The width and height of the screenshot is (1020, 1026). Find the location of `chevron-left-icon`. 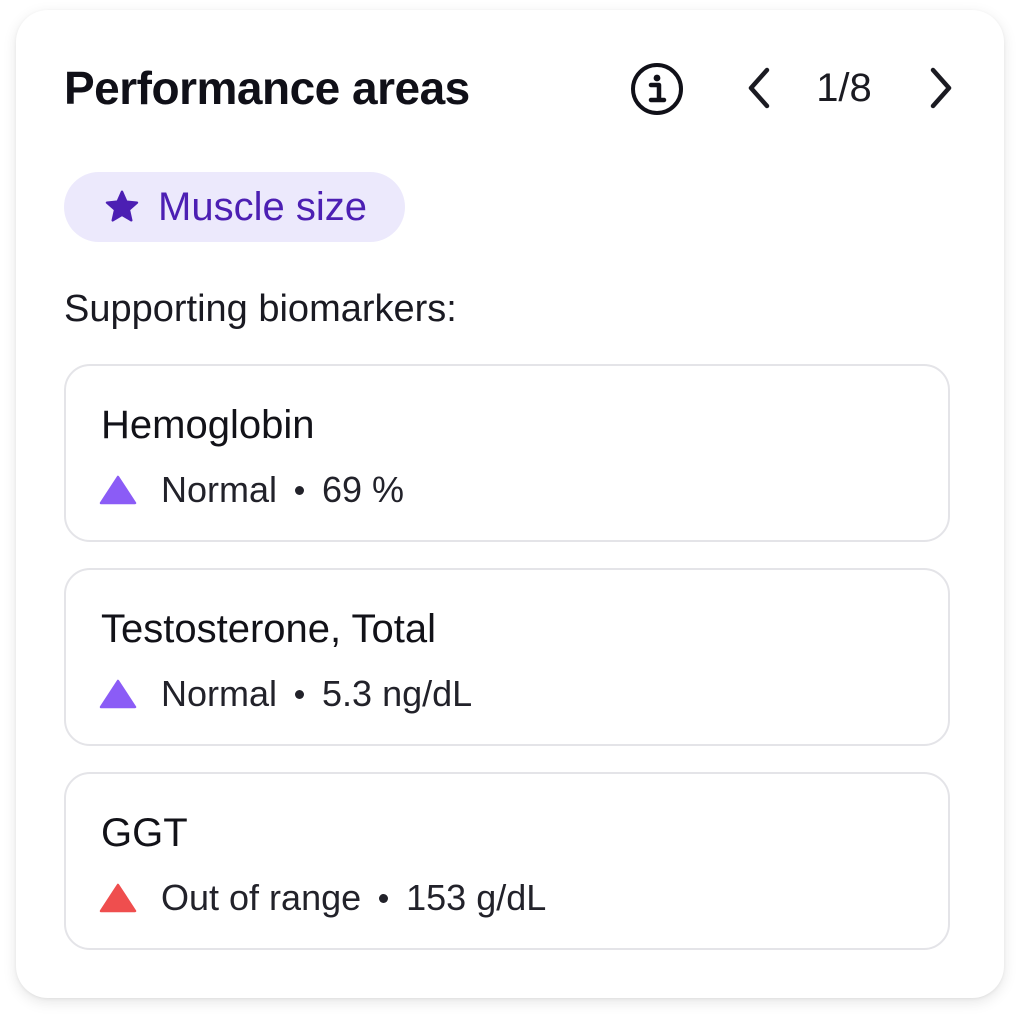

chevron-left-icon is located at coordinates (760, 88).